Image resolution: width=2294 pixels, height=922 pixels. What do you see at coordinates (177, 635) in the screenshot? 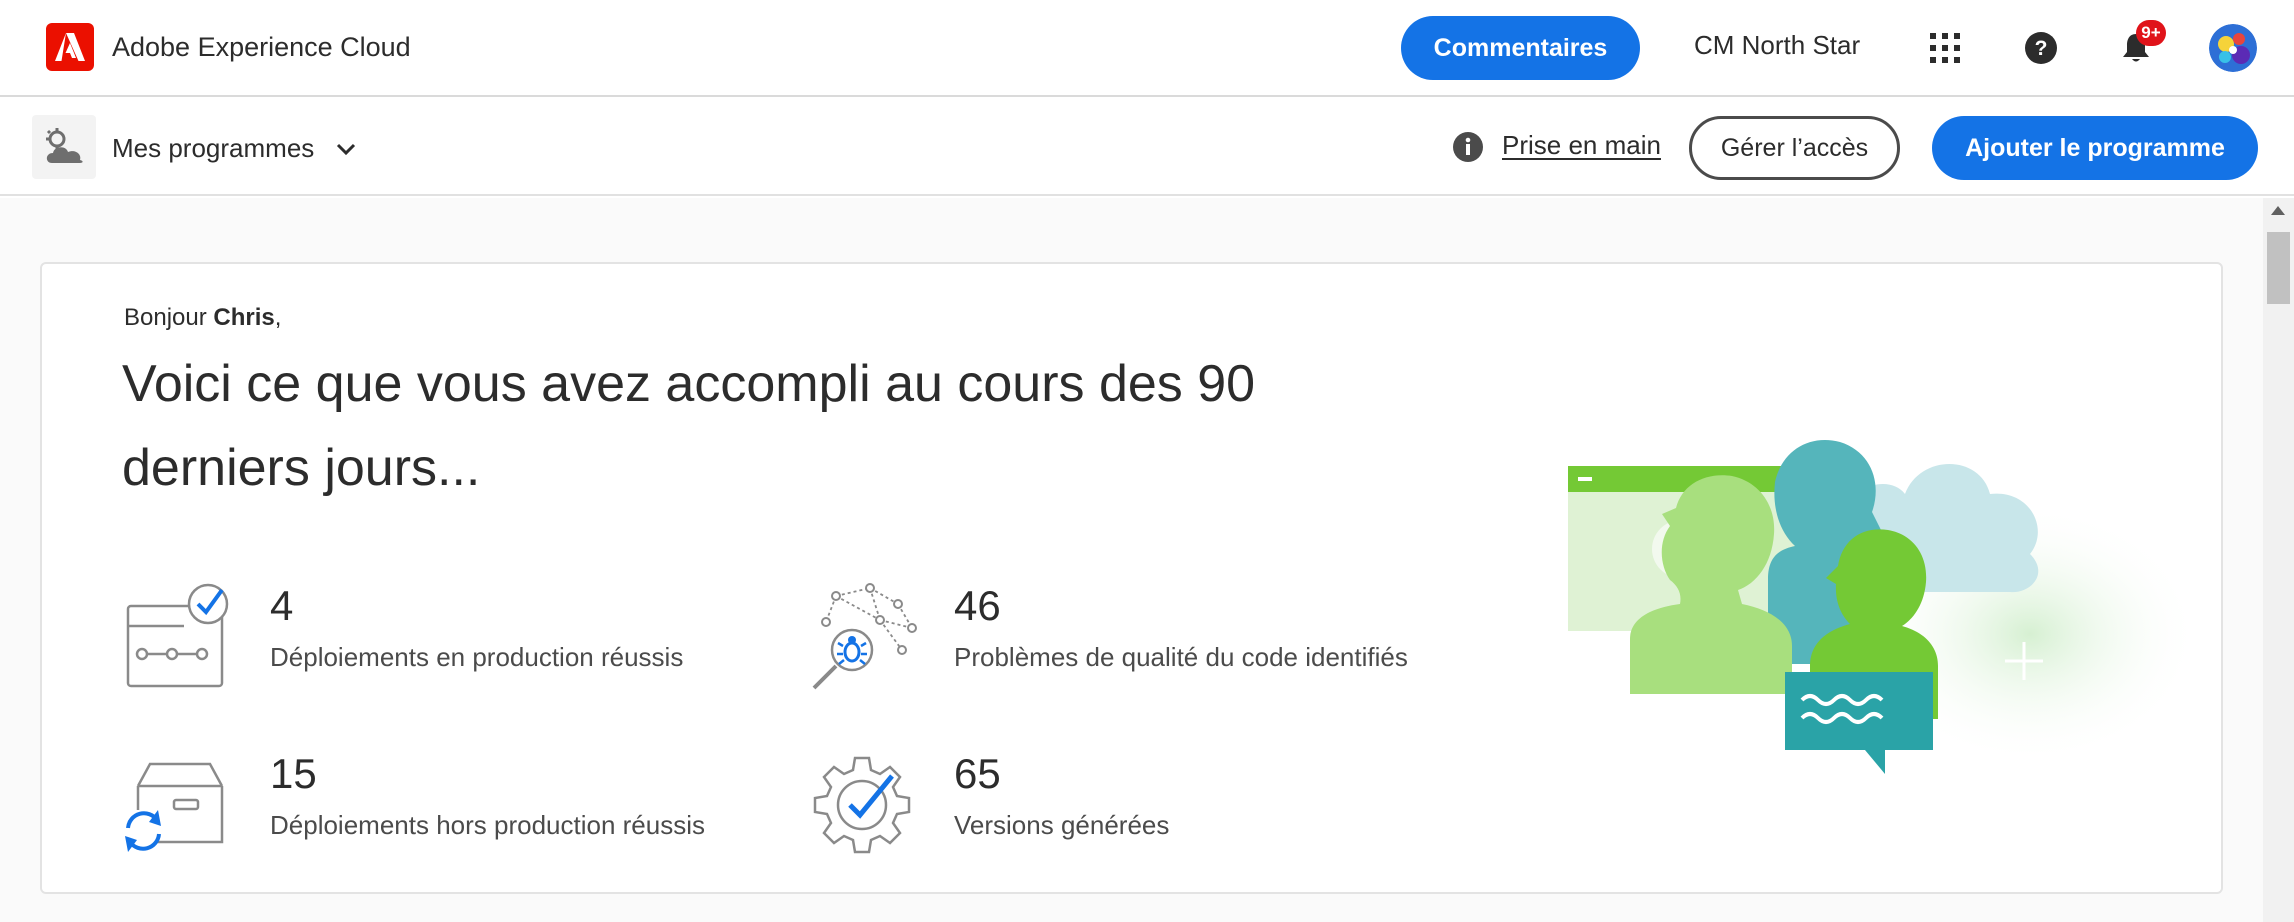
I see `deployment-check-icon` at bounding box center [177, 635].